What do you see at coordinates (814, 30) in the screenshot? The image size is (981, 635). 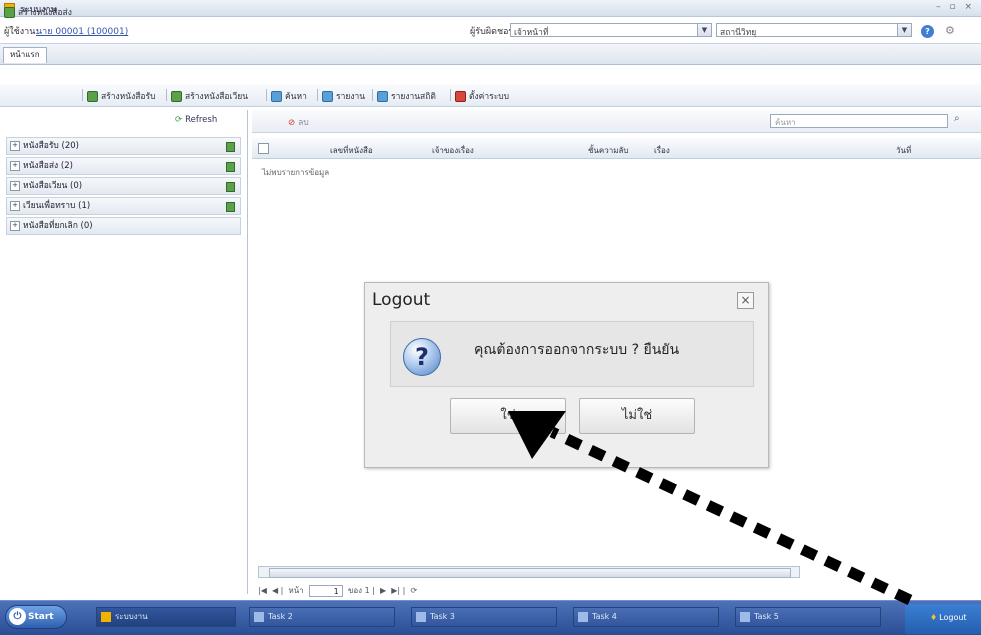 I see `department-select: สถานีวิทยุ ▼` at bounding box center [814, 30].